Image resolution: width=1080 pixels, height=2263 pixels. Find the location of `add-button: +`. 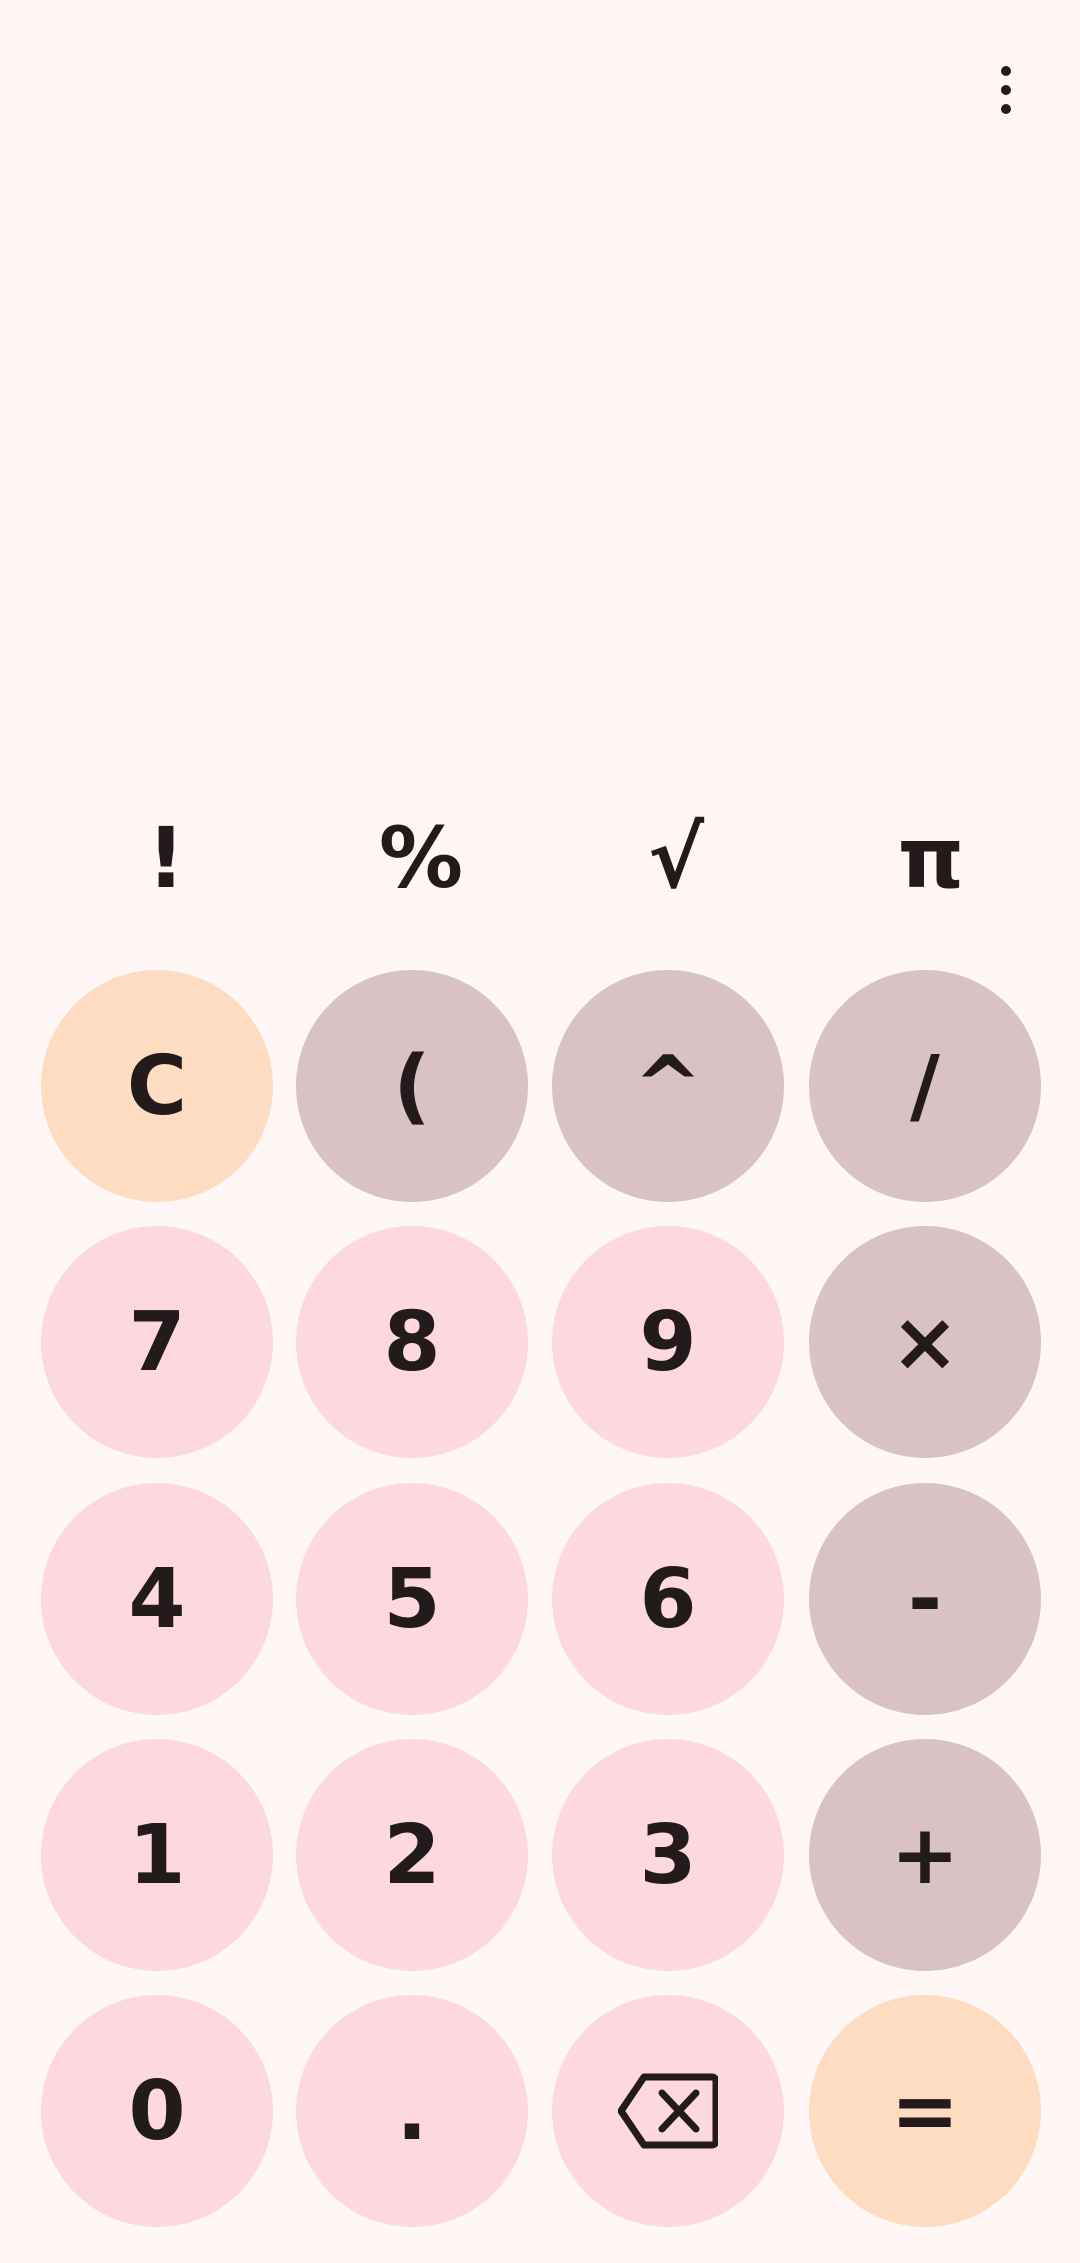

add-button: + is located at coordinates (925, 1855).